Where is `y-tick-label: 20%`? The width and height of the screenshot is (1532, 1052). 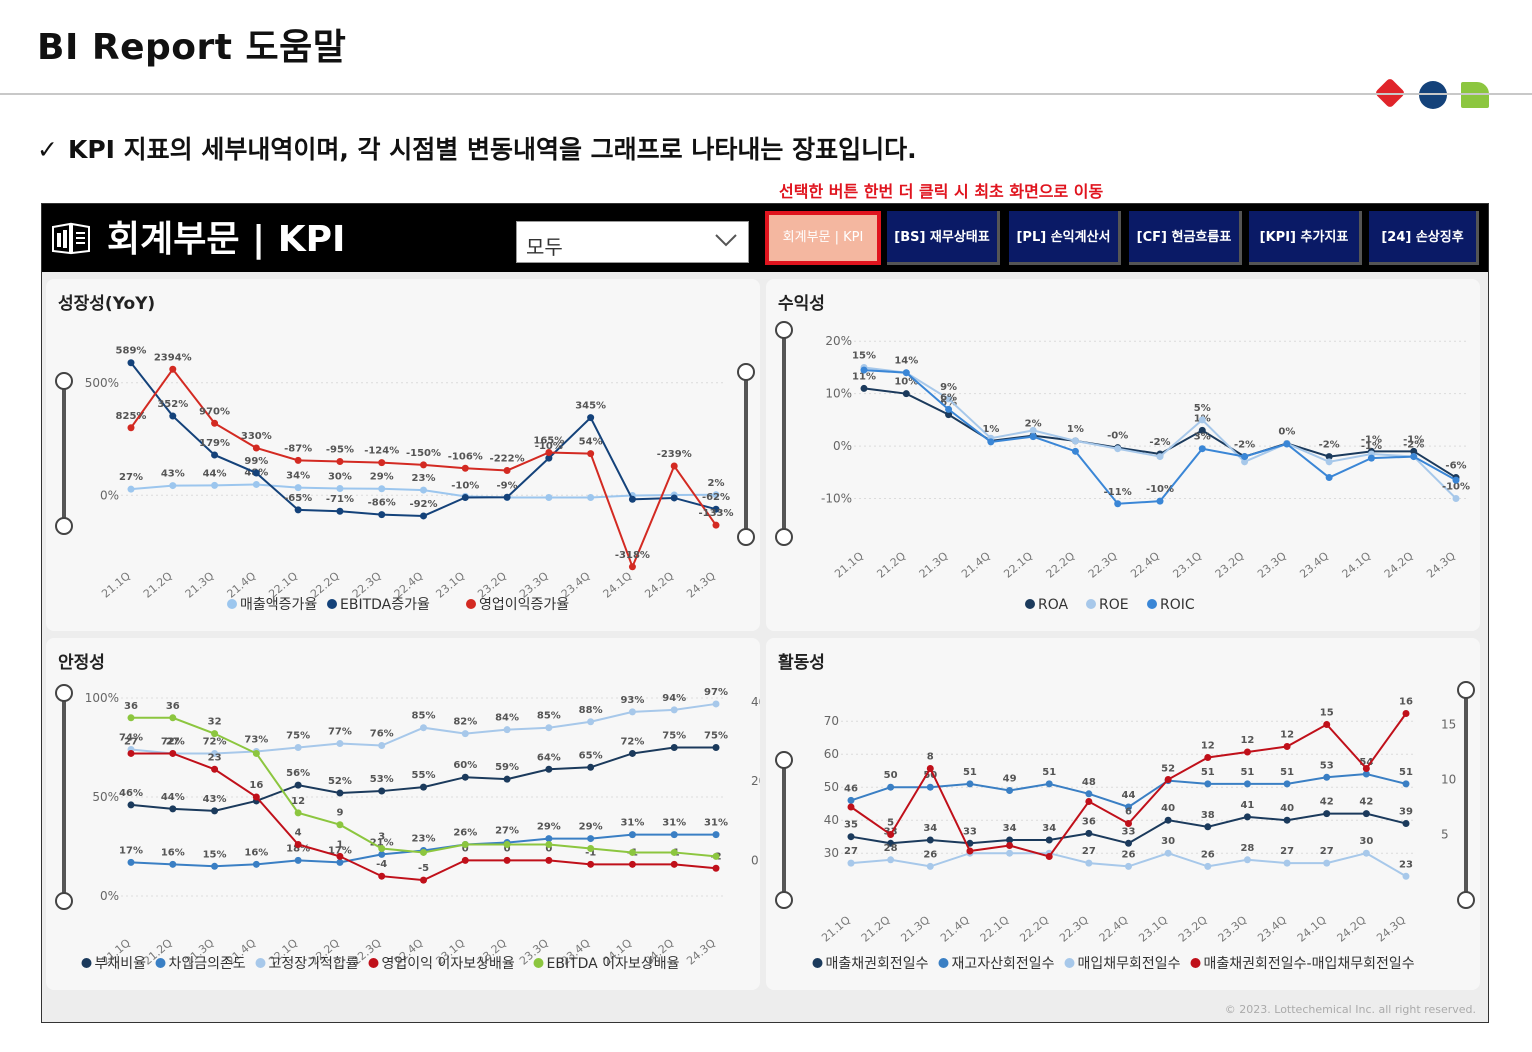
y-tick-label: 20% is located at coordinates (838, 341).